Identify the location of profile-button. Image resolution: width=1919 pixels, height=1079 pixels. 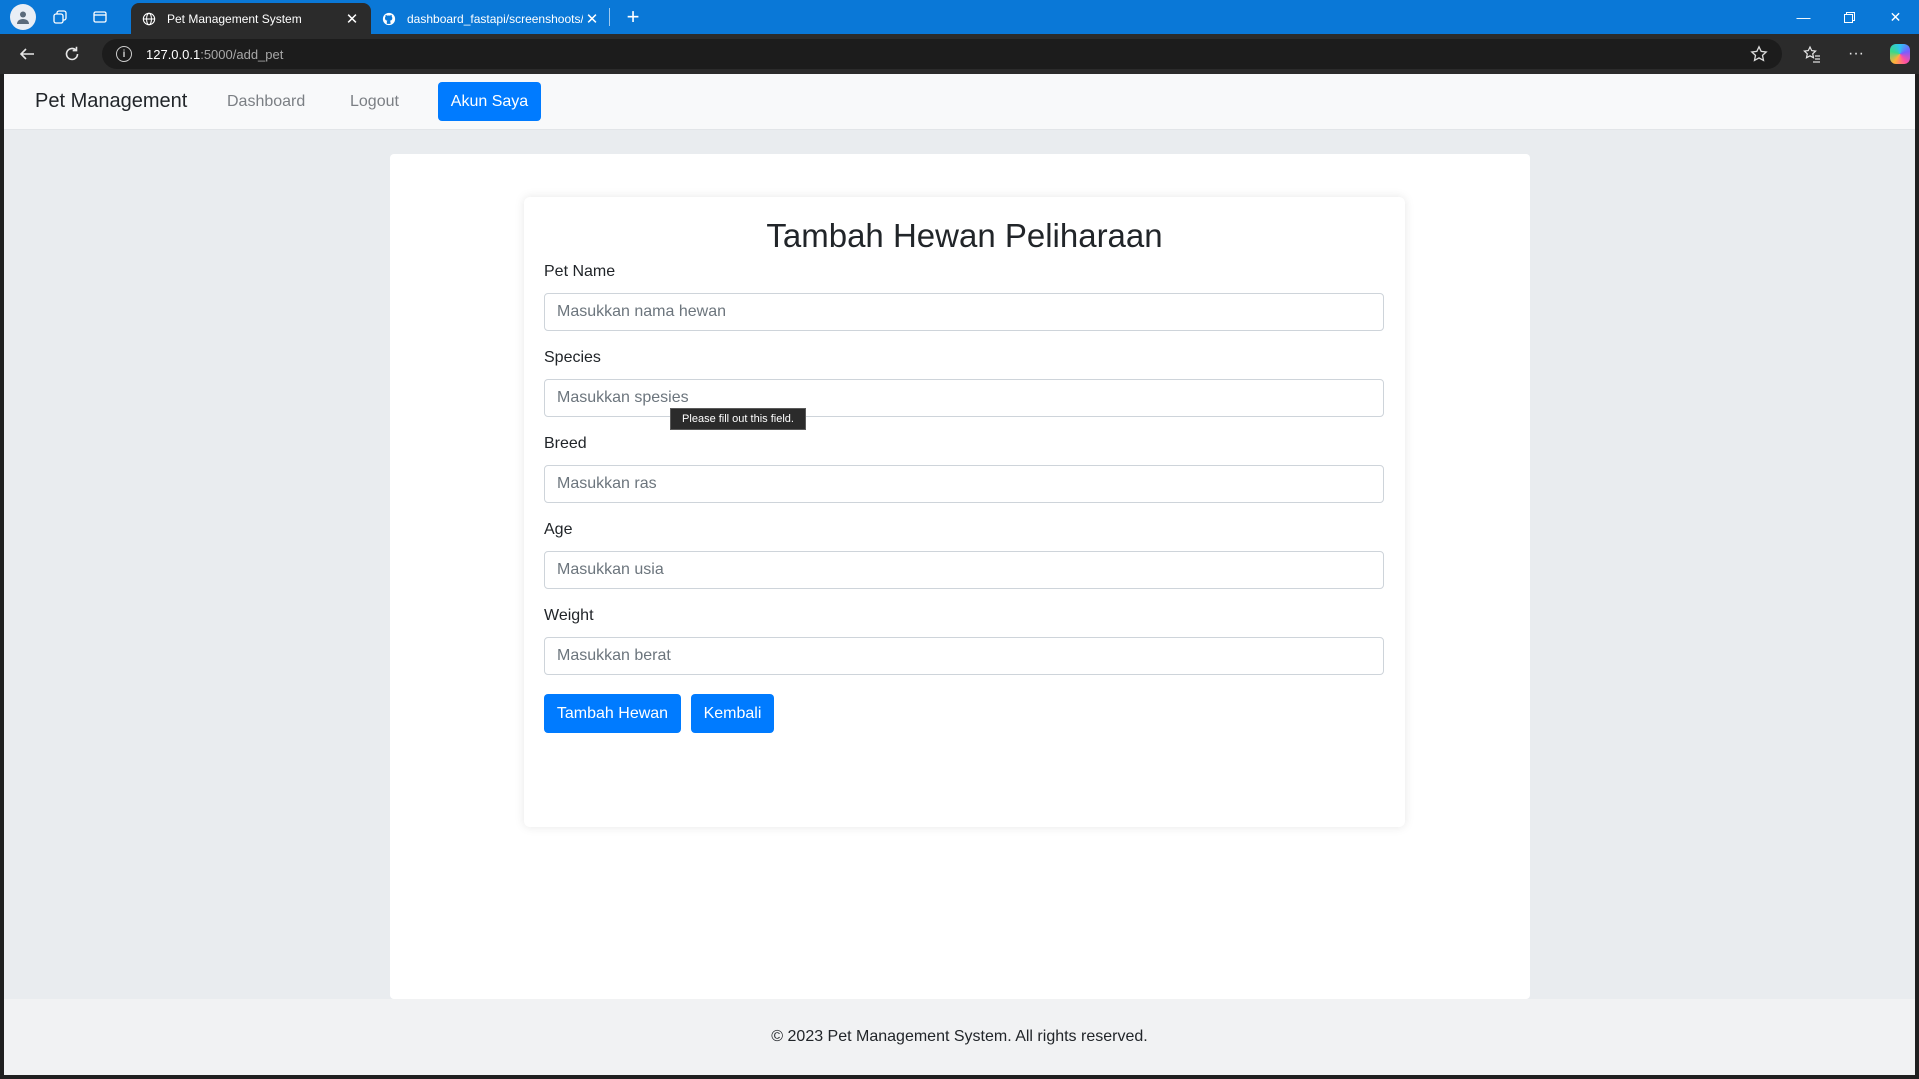
(20, 17).